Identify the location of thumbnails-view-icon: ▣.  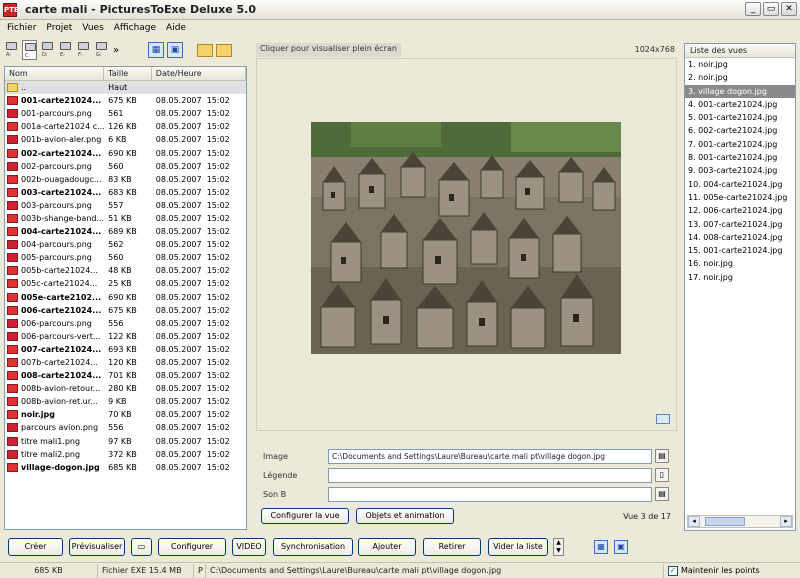
(621, 547).